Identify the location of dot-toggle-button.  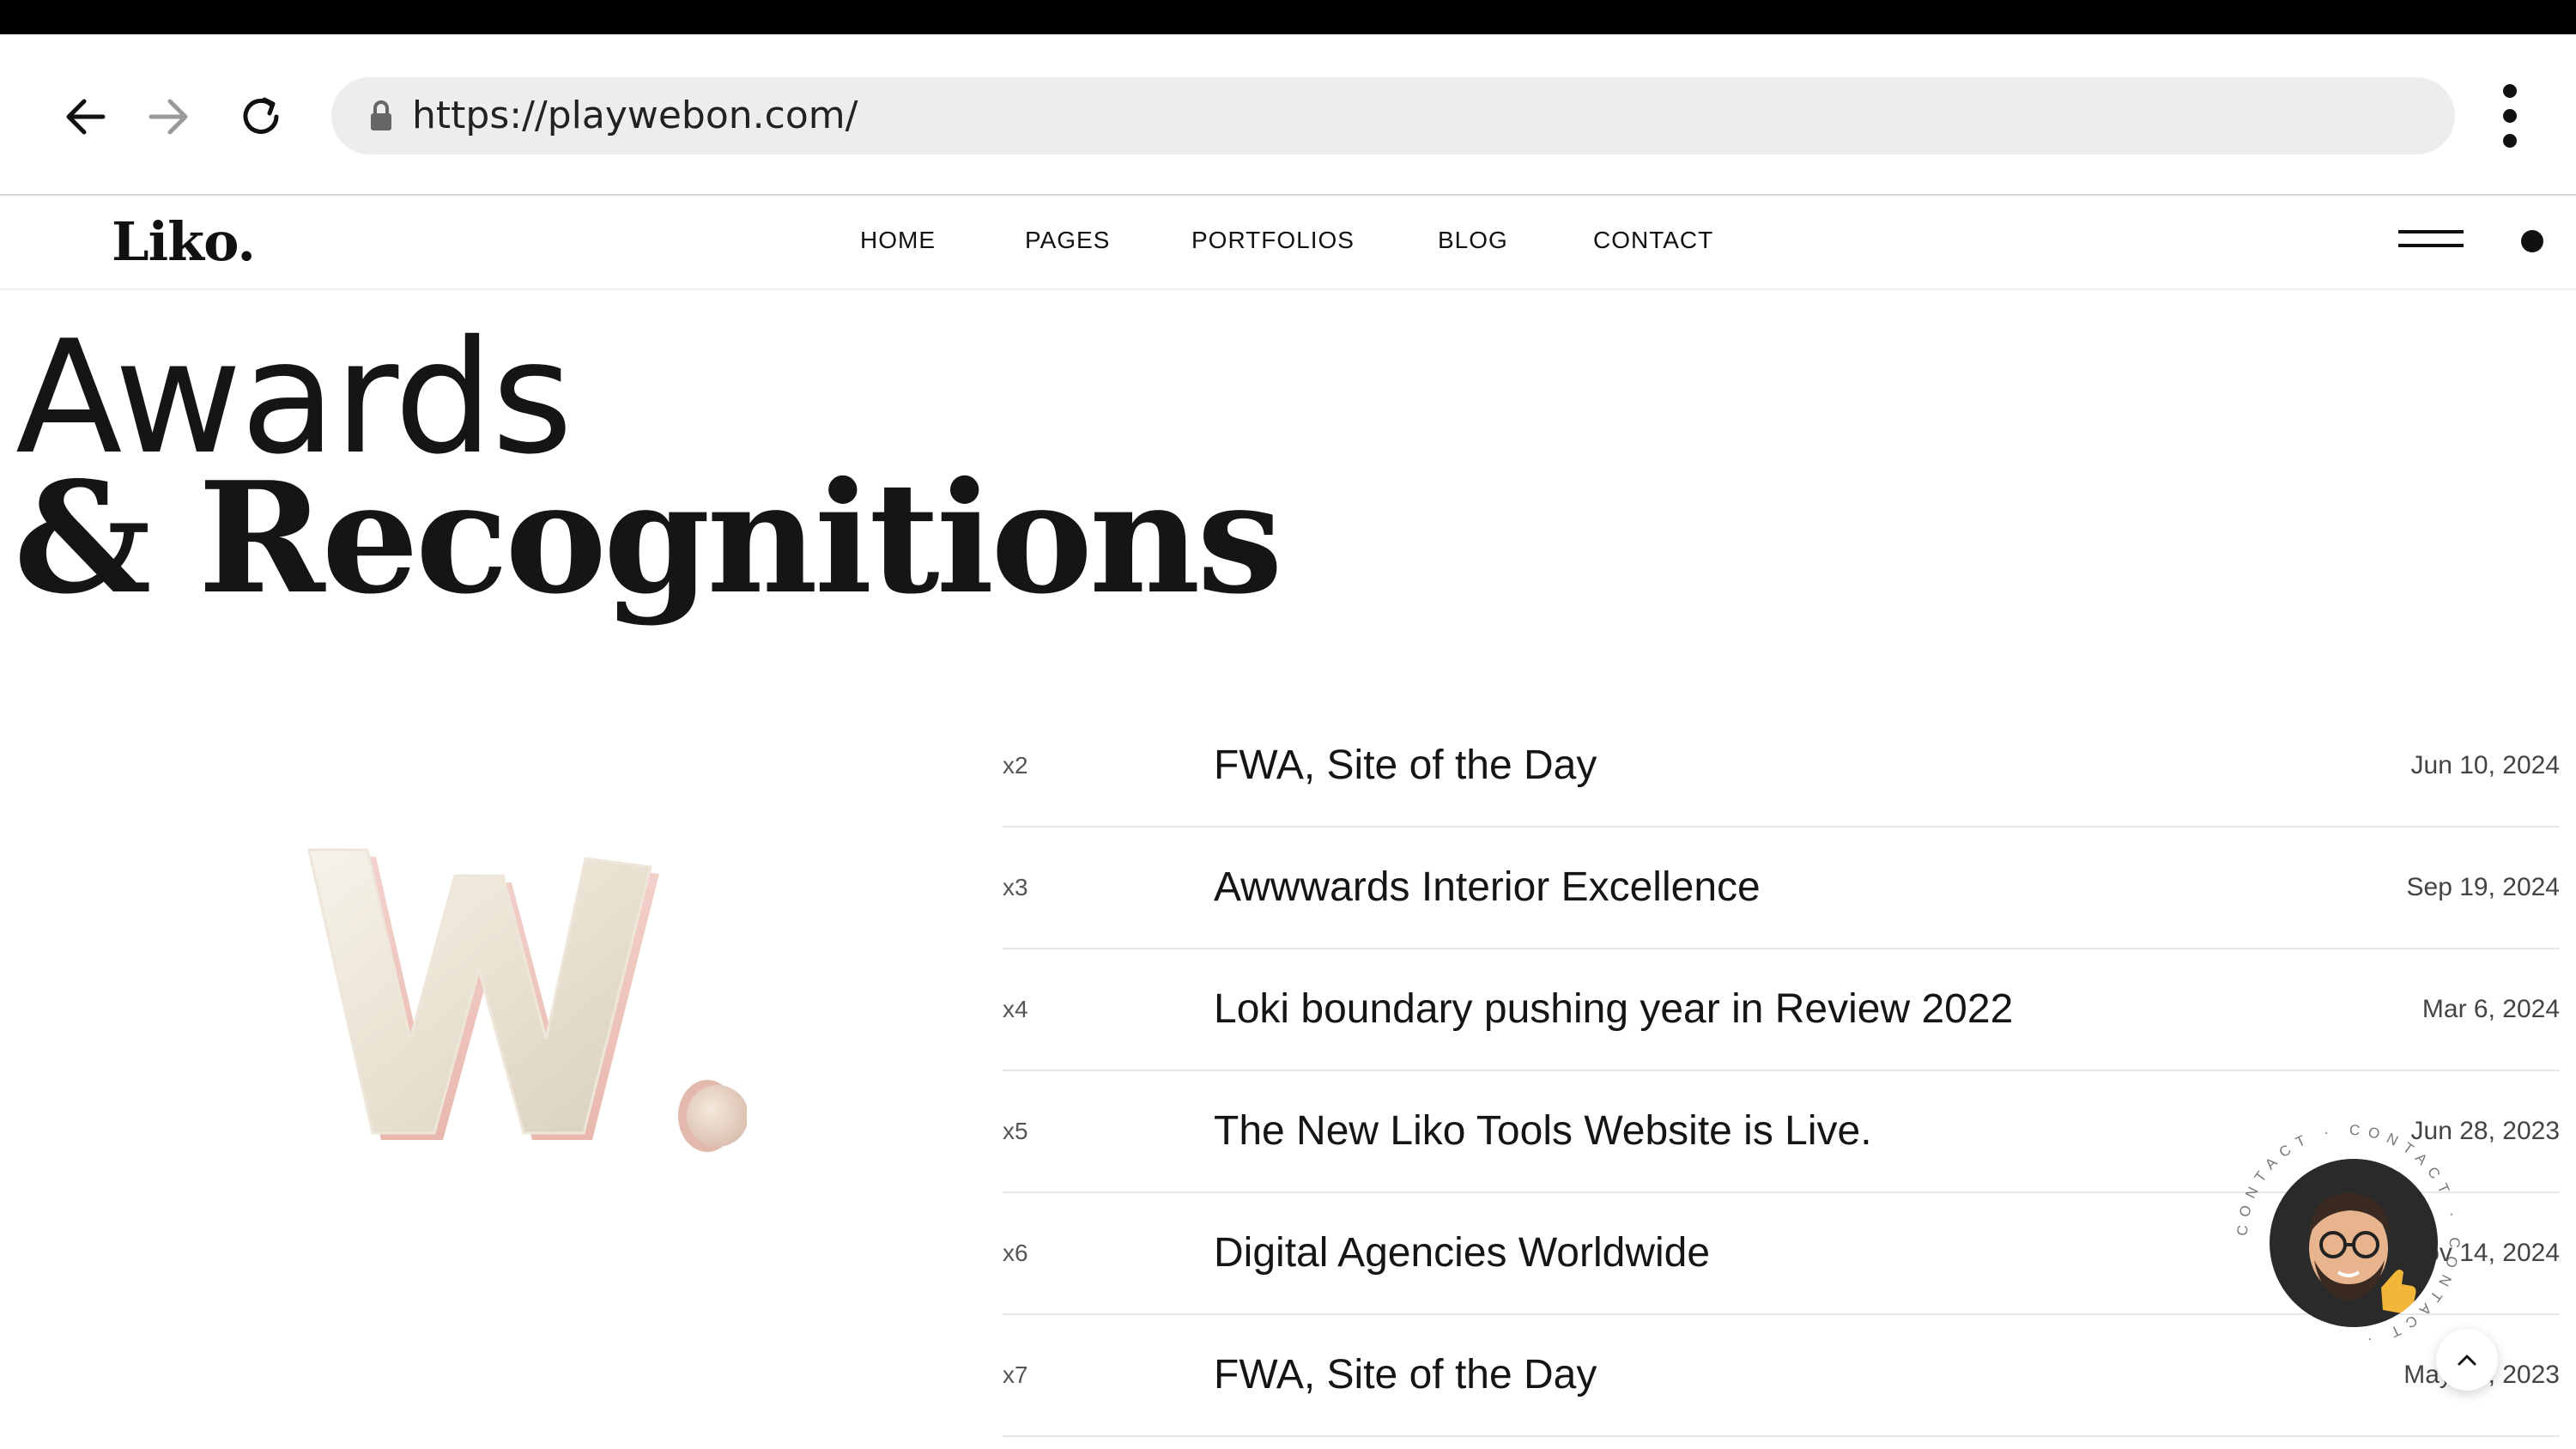
(2532, 241).